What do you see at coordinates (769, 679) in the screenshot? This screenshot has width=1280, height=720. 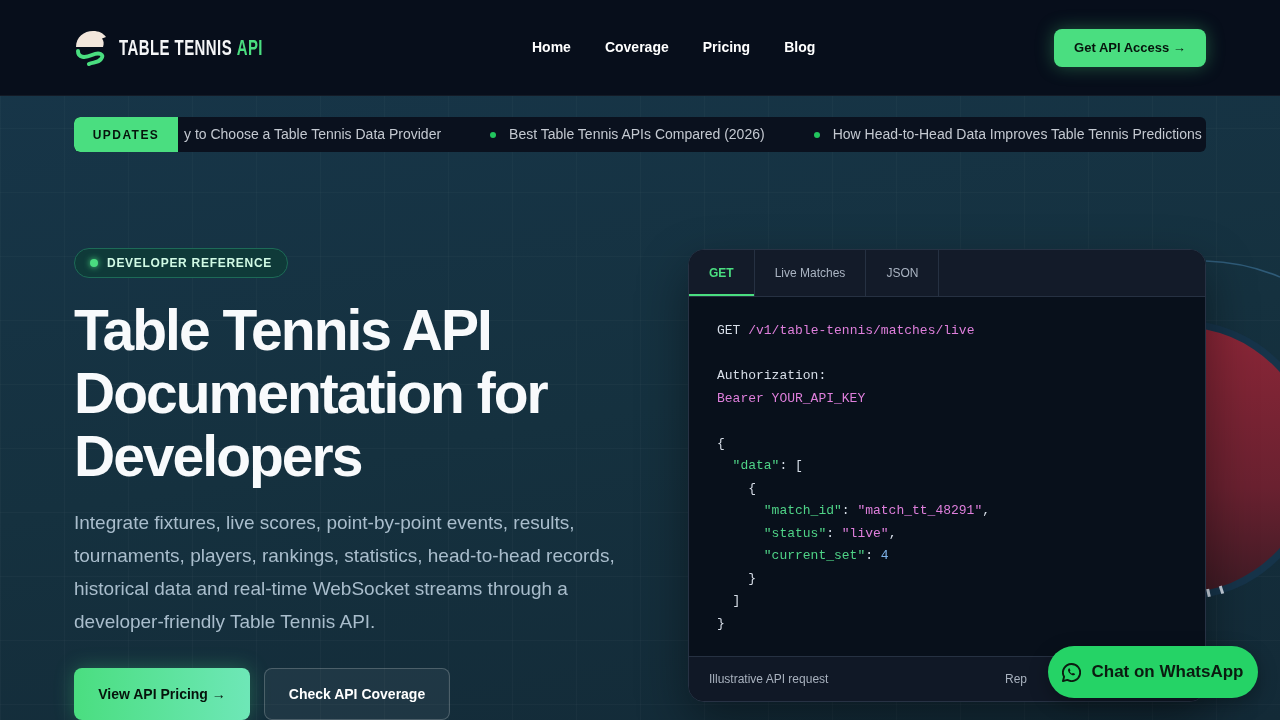 I see `footer-note: Illustrative API request` at bounding box center [769, 679].